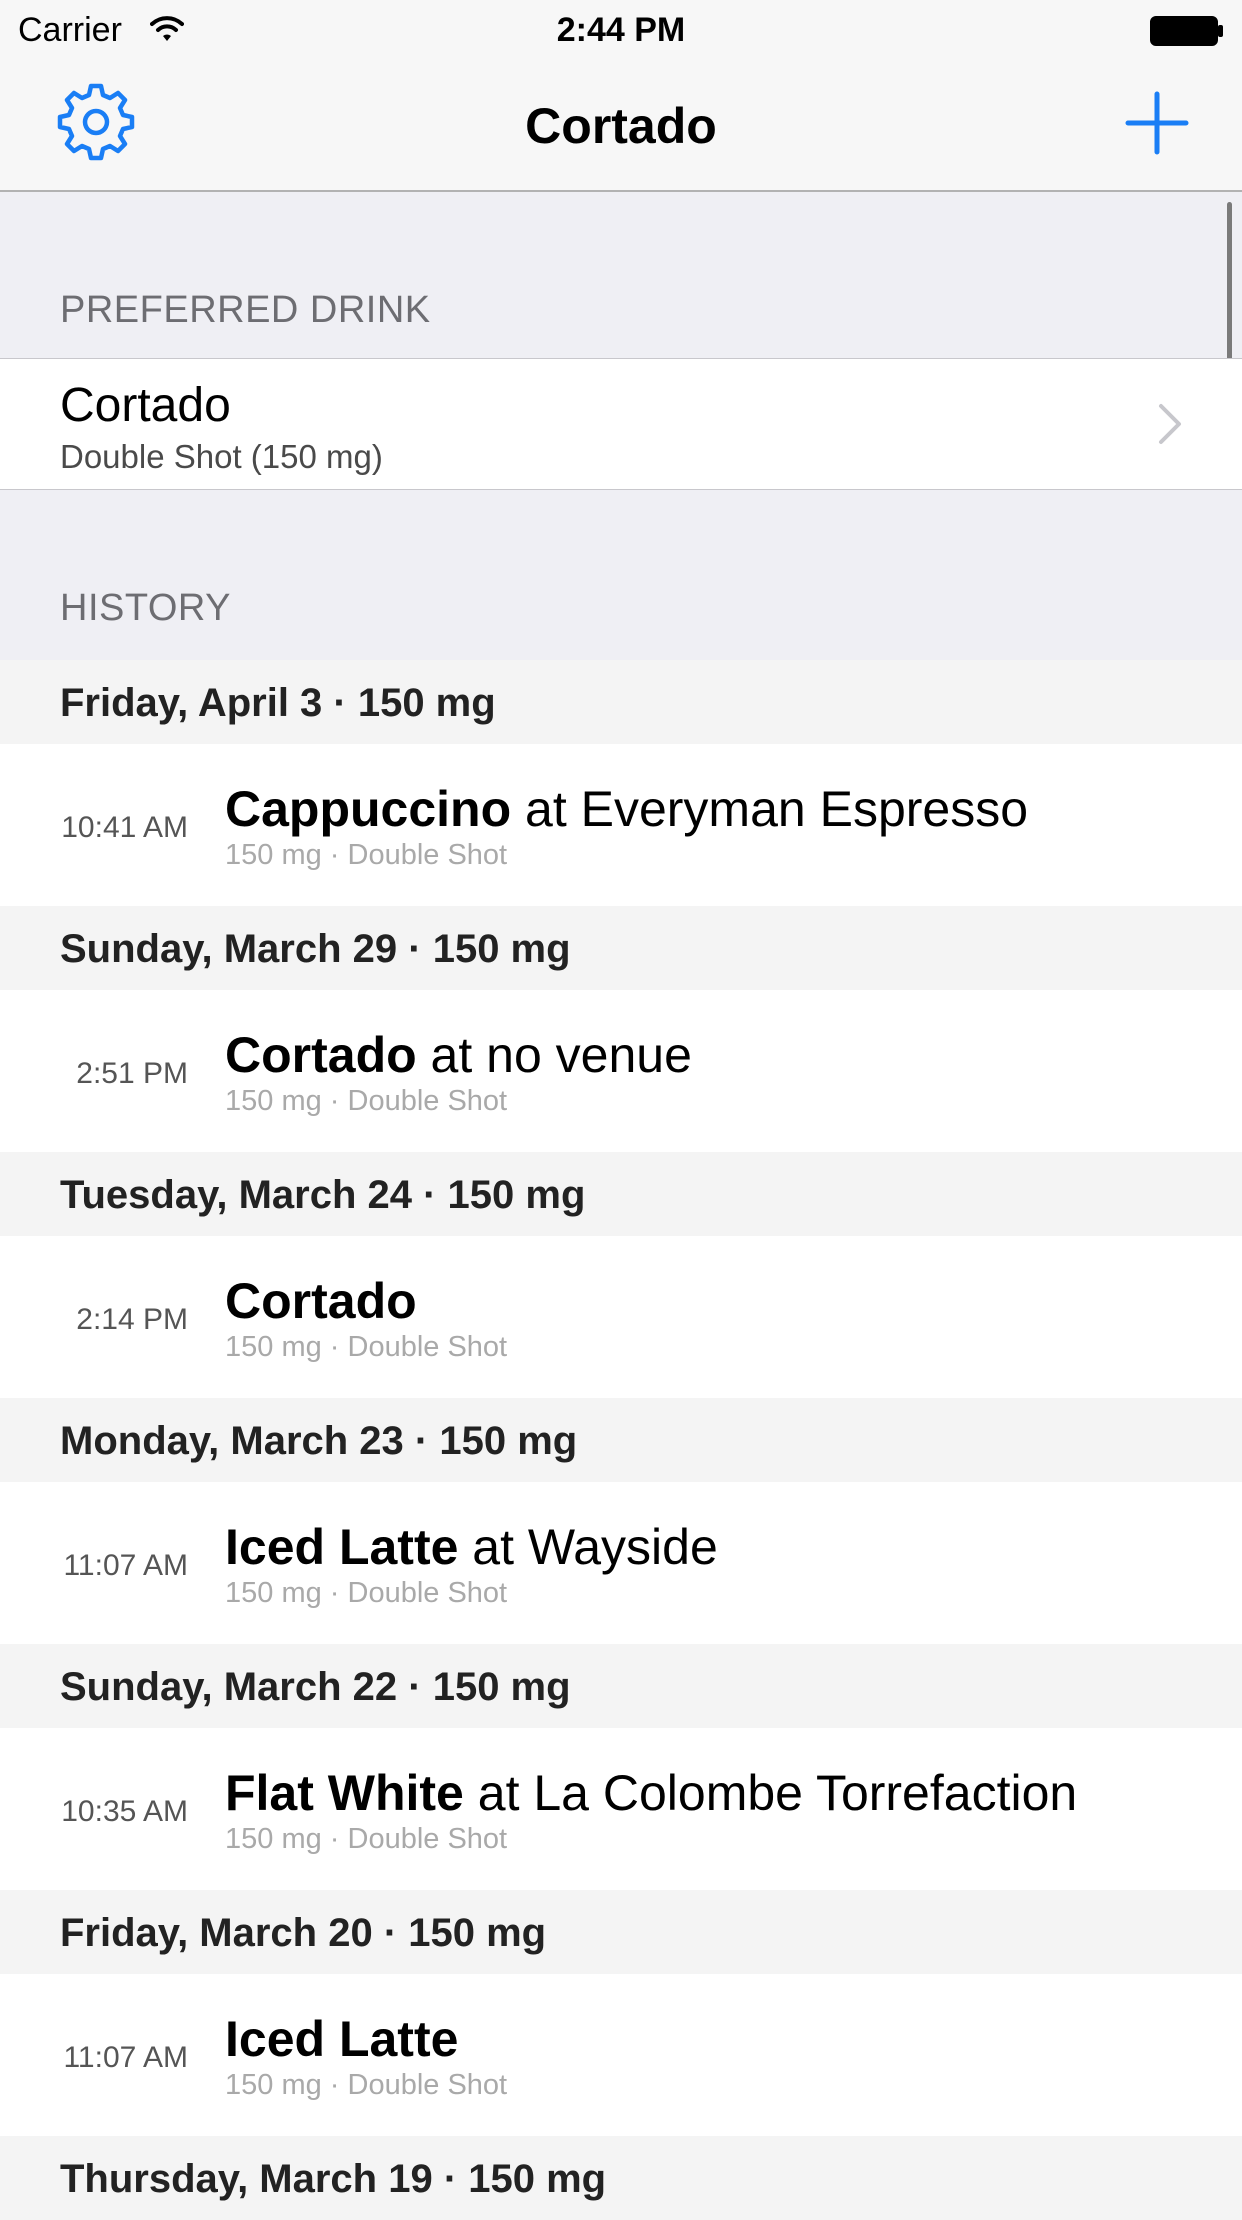 The height and width of the screenshot is (2220, 1242). Describe the element at coordinates (278, 703) in the screenshot. I see `day-header-label: Friday, April 3 · 150 mg` at that location.